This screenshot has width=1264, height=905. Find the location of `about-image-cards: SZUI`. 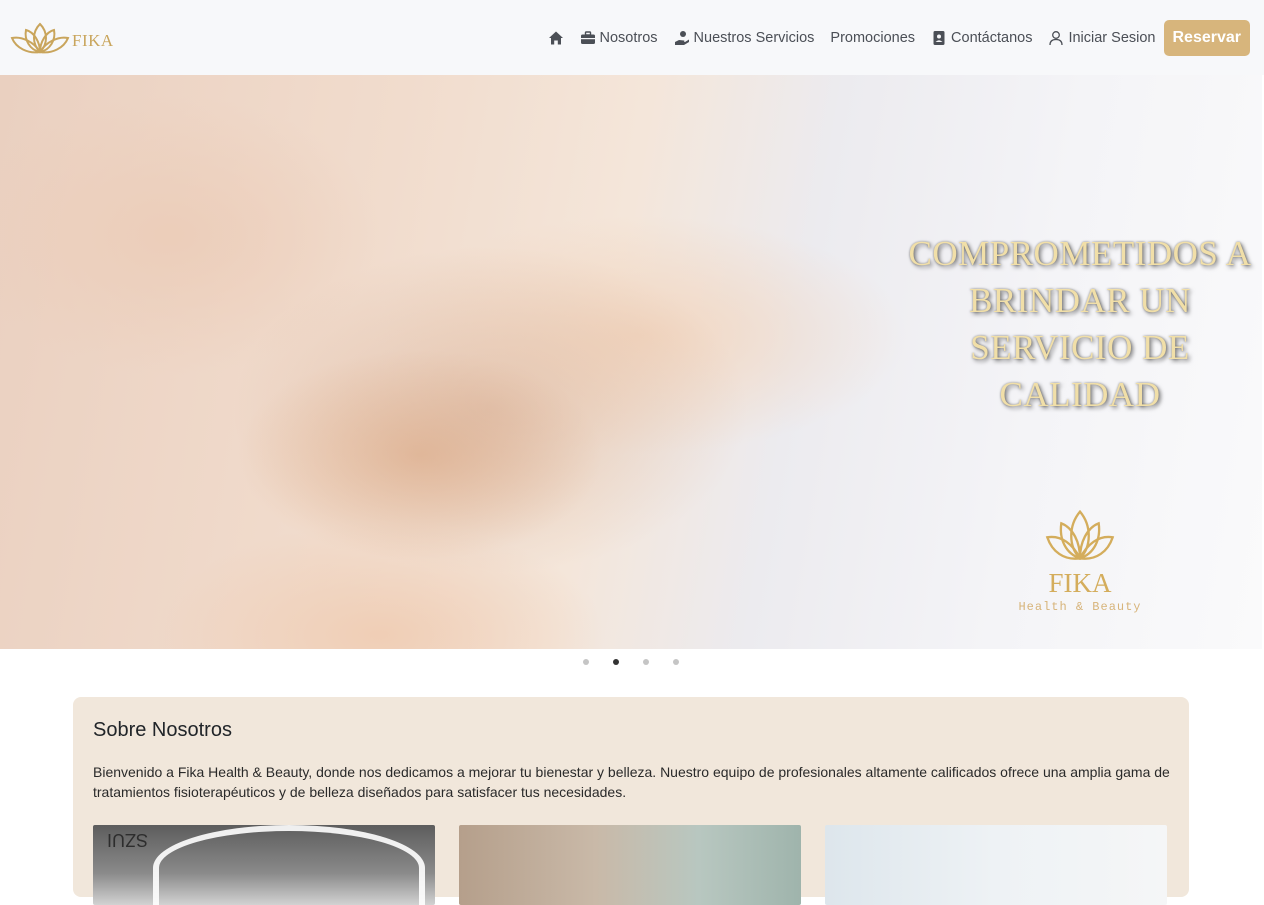

about-image-cards: SZUI is located at coordinates (630, 865).